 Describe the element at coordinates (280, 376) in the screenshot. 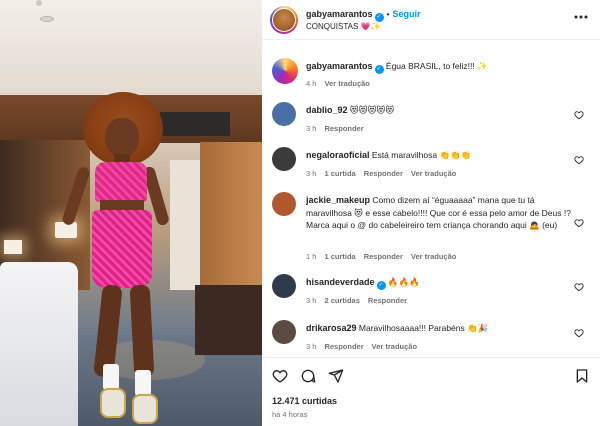

I see `heart-icon` at that location.